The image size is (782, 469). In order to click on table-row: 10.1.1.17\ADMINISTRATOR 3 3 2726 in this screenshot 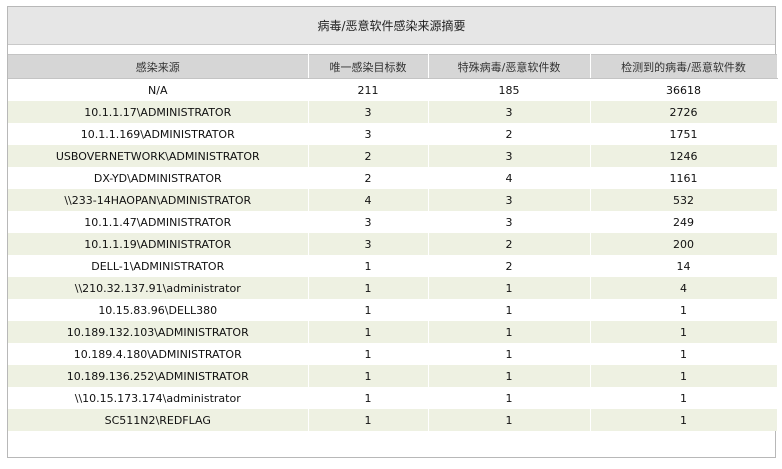, I will do `click(393, 112)`.